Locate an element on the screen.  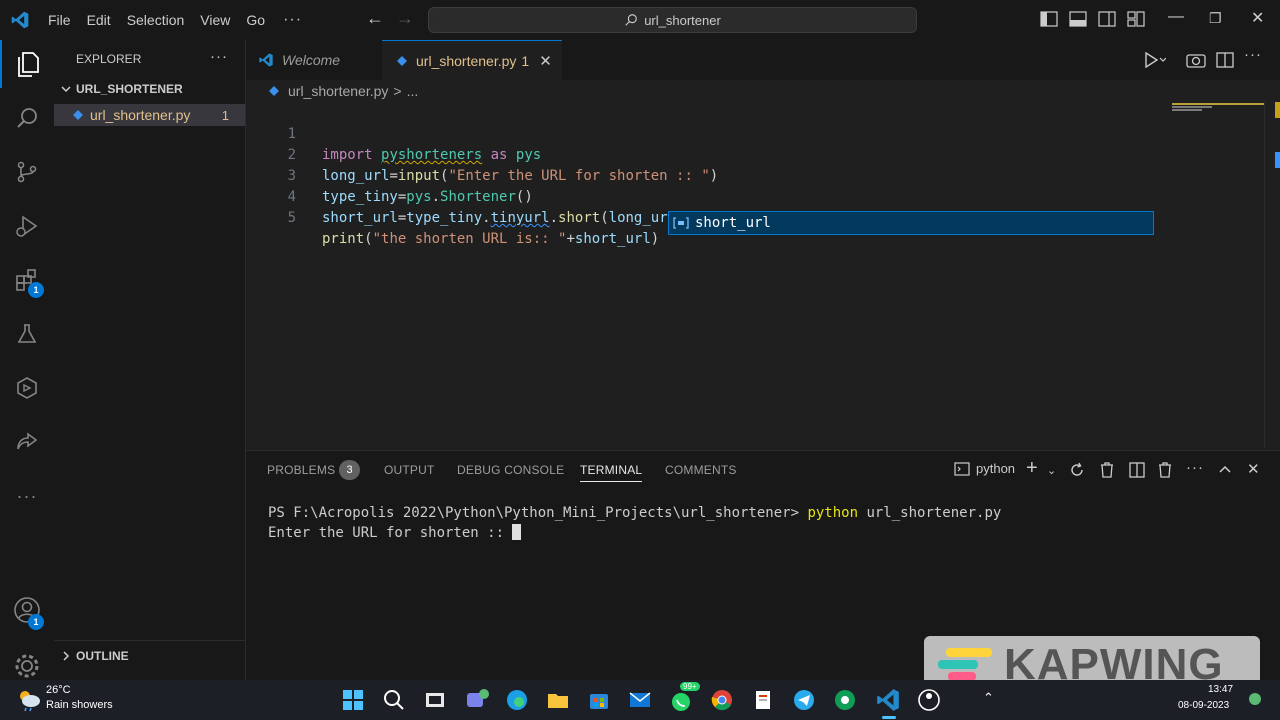
autocomplete-suggestion: short_url is located at coordinates (911, 223).